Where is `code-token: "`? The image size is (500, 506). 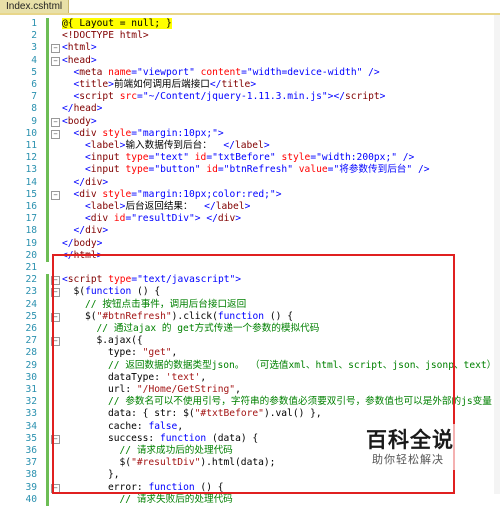
code-token: " is located at coordinates (275, 158).